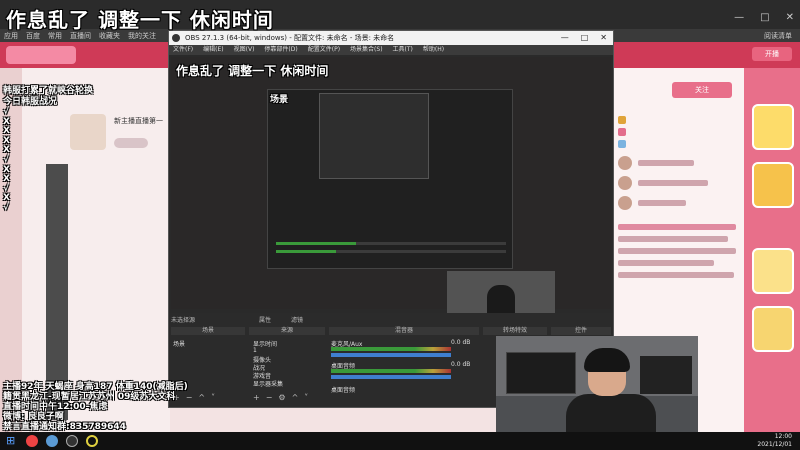  I want to click on start-live-button: 开播, so click(772, 54).